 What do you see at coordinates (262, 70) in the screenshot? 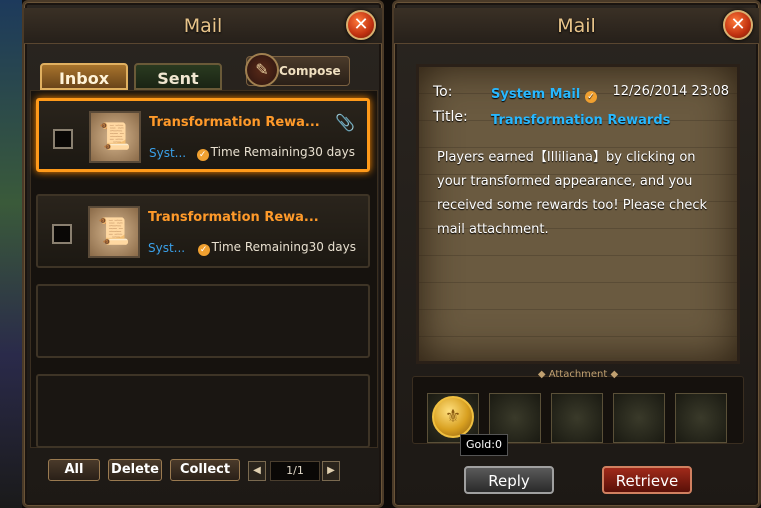
I see `compose-quill-icon: ✎` at bounding box center [262, 70].